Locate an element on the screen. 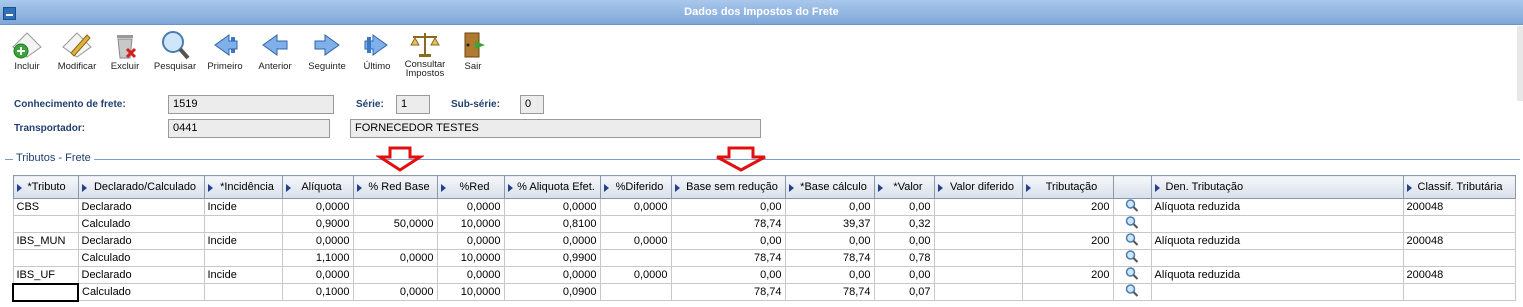 This screenshot has height=307, width=1523. table-cell: 0,07 is located at coordinates (904, 292).